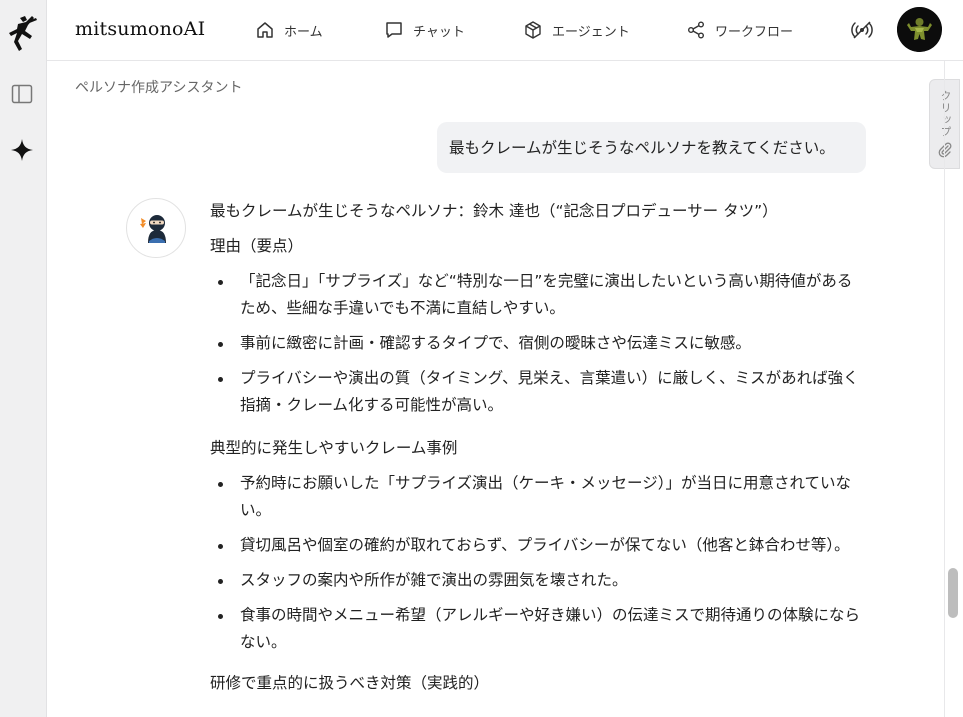 Image resolution: width=963 pixels, height=717 pixels. Describe the element at coordinates (22, 94) in the screenshot. I see `sidebar-toggle-icon` at that location.